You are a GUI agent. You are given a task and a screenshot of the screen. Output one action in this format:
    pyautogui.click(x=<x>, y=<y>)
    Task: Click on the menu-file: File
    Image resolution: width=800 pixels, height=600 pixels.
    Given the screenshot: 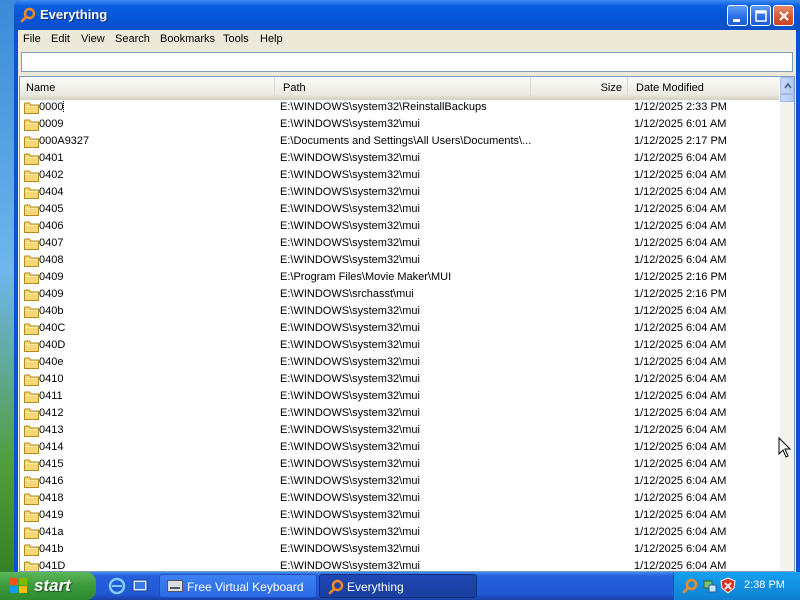 What is the action you would take?
    pyautogui.click(x=32, y=39)
    